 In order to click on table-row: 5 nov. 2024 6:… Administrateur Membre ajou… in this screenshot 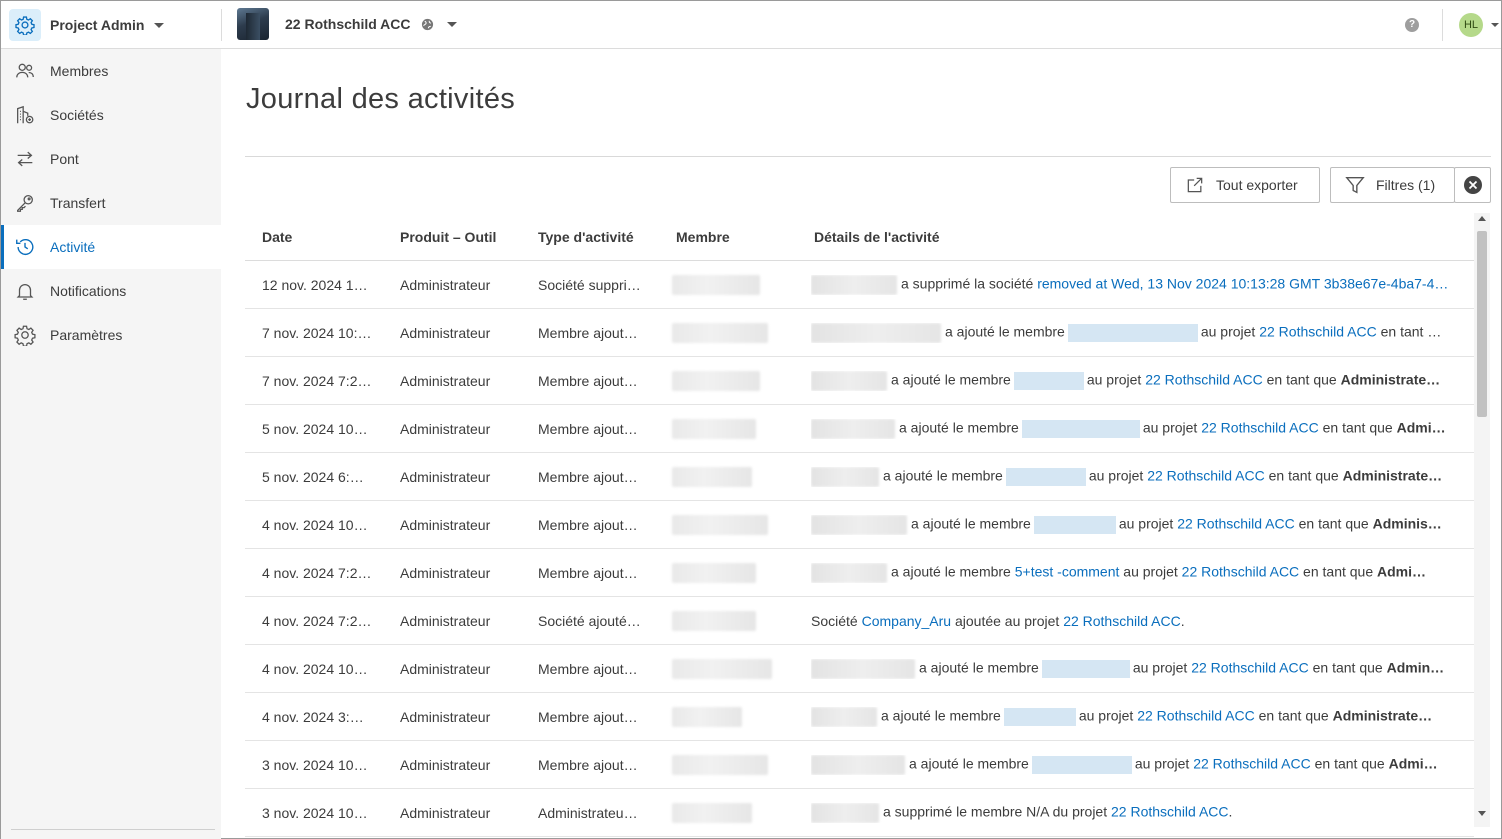, I will do `click(859, 477)`.